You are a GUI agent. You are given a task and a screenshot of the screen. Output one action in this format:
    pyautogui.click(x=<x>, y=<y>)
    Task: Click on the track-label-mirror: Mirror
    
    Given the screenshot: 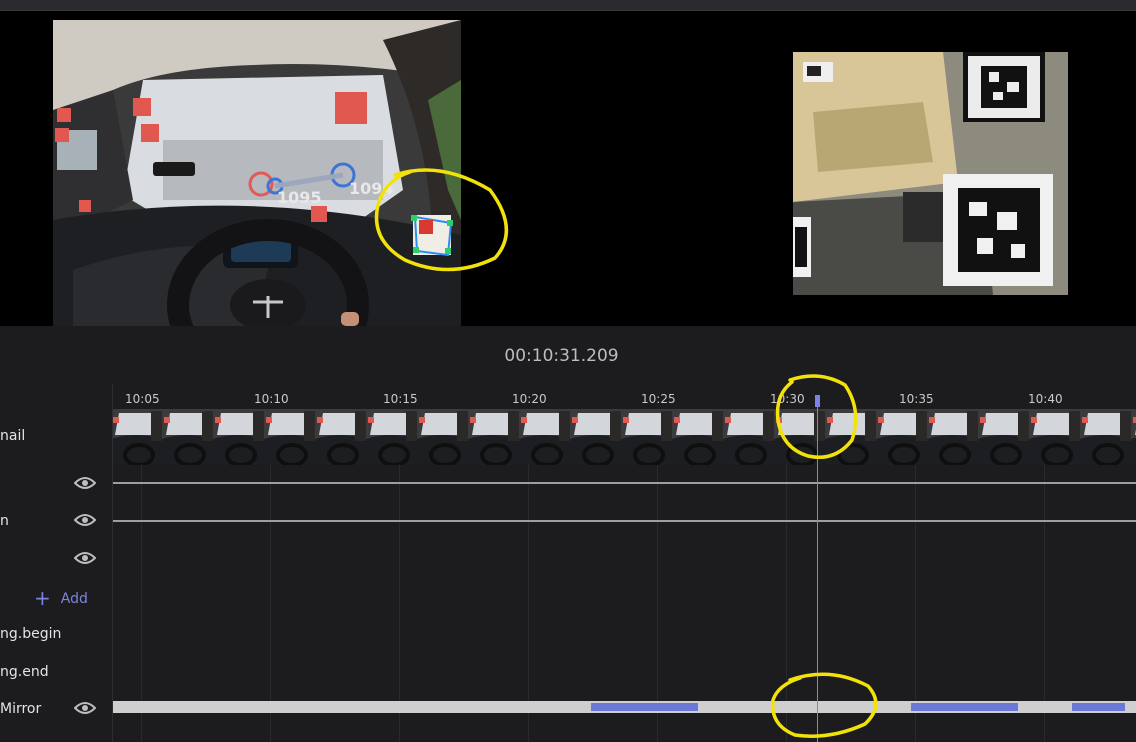 What is the action you would take?
    pyautogui.click(x=21, y=709)
    